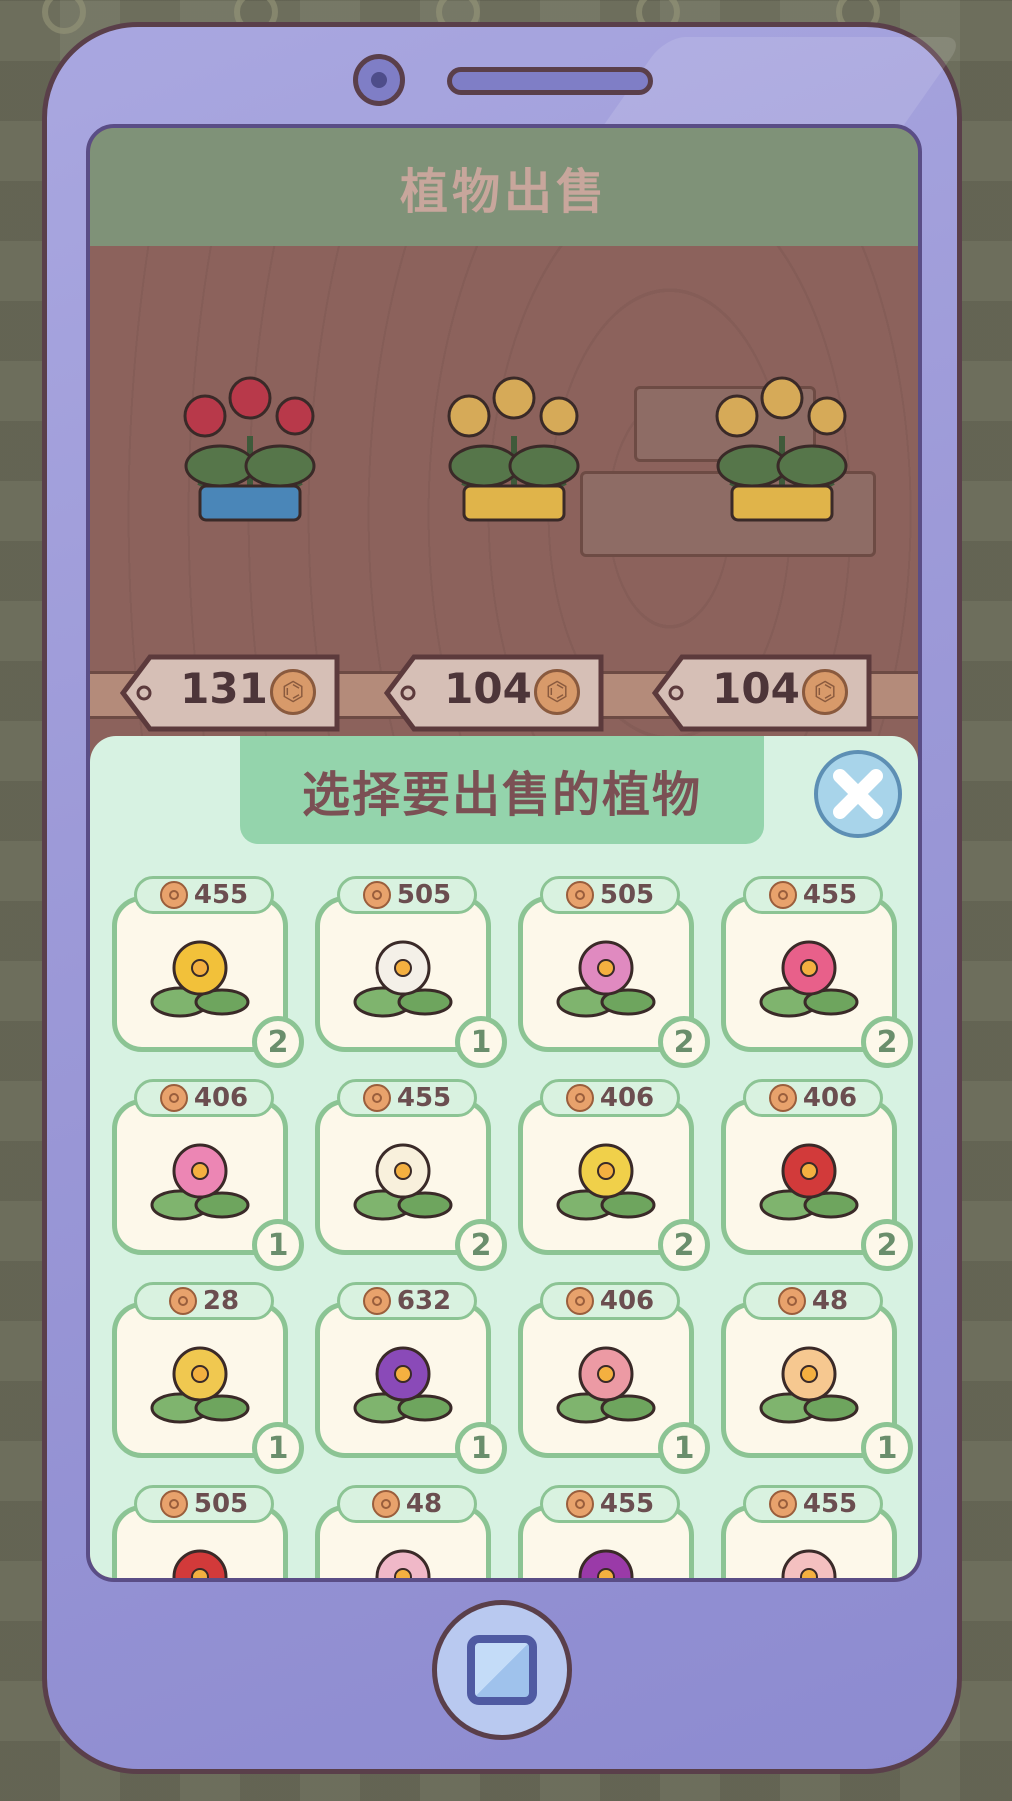  What do you see at coordinates (488, 688) in the screenshot?
I see `price-value: 104` at bounding box center [488, 688].